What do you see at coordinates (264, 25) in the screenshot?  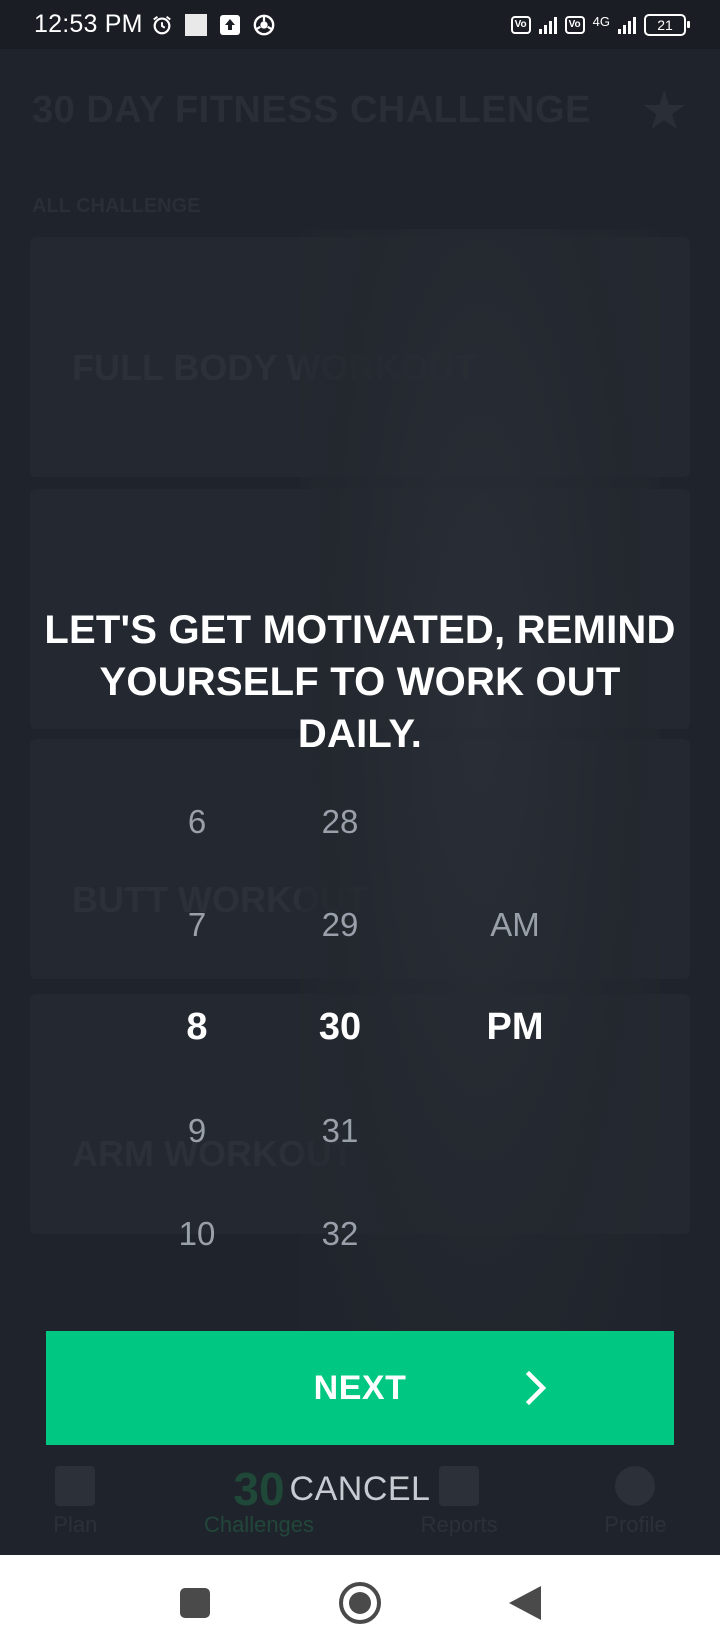 I see `chrome-icon` at bounding box center [264, 25].